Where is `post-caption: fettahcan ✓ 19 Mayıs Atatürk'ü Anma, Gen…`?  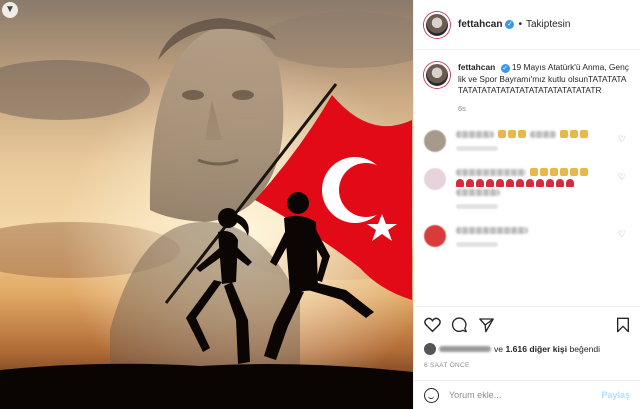
post-caption: fettahcan ✓ 19 Mayıs Atatürk'ü Anma, Gen… is located at coordinates (527, 88).